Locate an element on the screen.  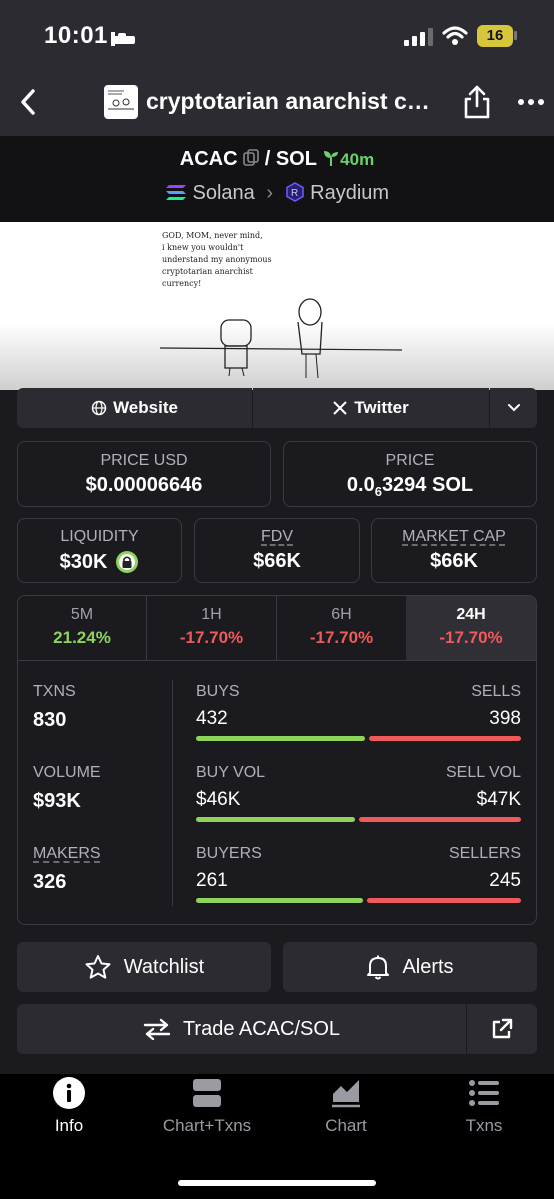
seedling-icon is located at coordinates (331, 158).